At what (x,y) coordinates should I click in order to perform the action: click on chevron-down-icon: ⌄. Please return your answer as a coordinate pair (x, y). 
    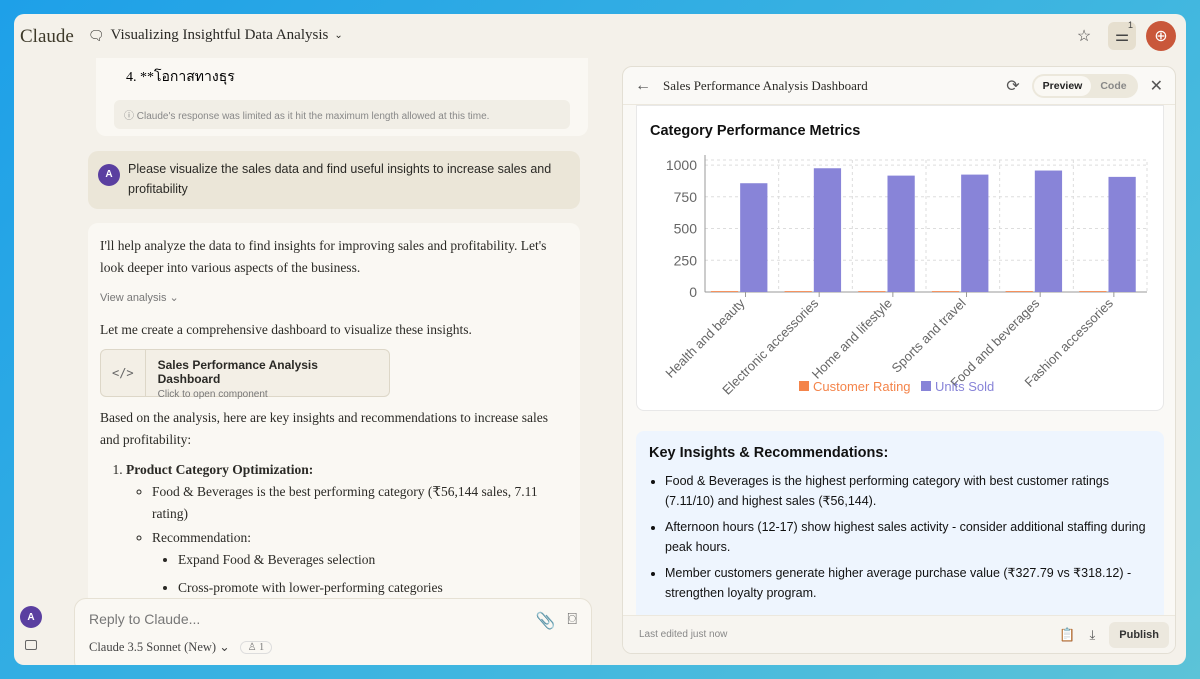
    Looking at the image, I should click on (338, 35).